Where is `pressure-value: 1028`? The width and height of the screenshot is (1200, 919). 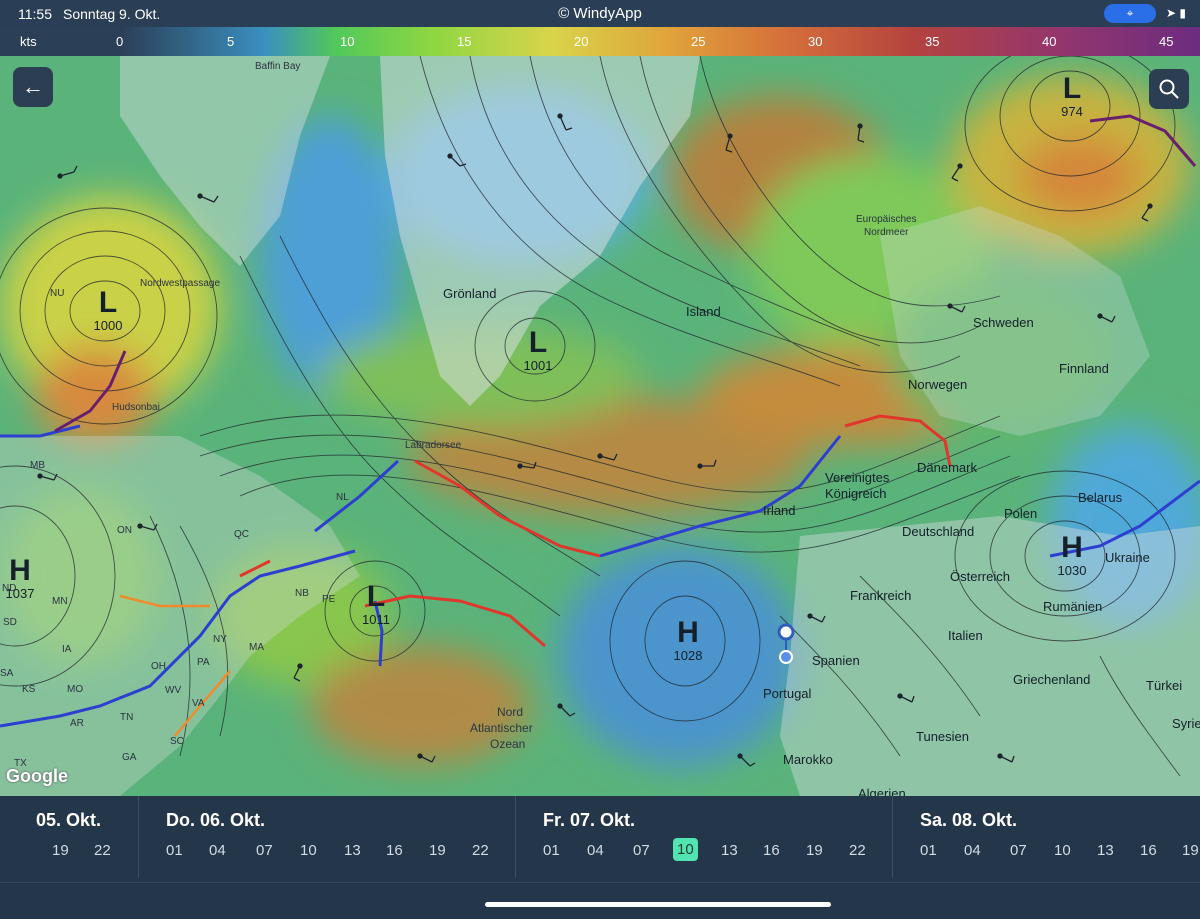 pressure-value: 1028 is located at coordinates (688, 655).